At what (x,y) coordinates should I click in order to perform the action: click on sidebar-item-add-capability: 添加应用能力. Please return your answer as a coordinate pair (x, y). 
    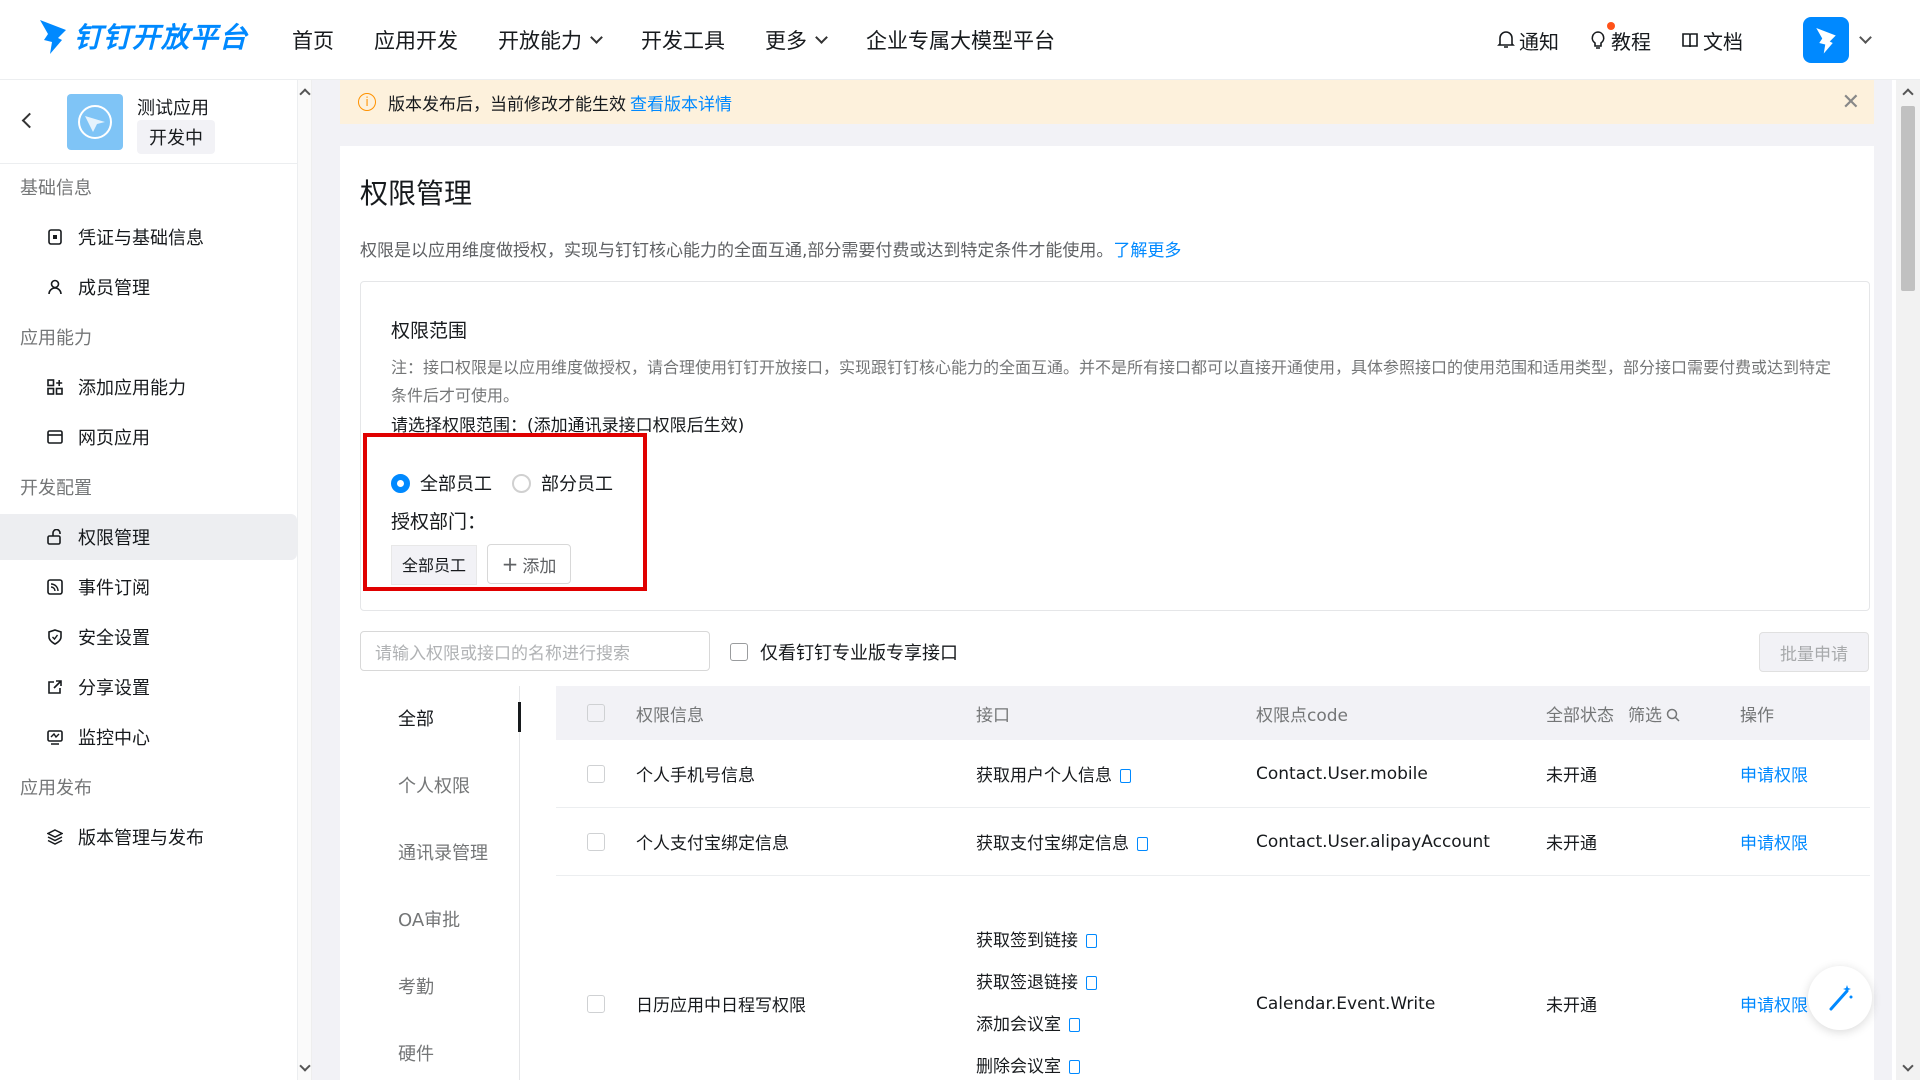
    Looking at the image, I should click on (148, 387).